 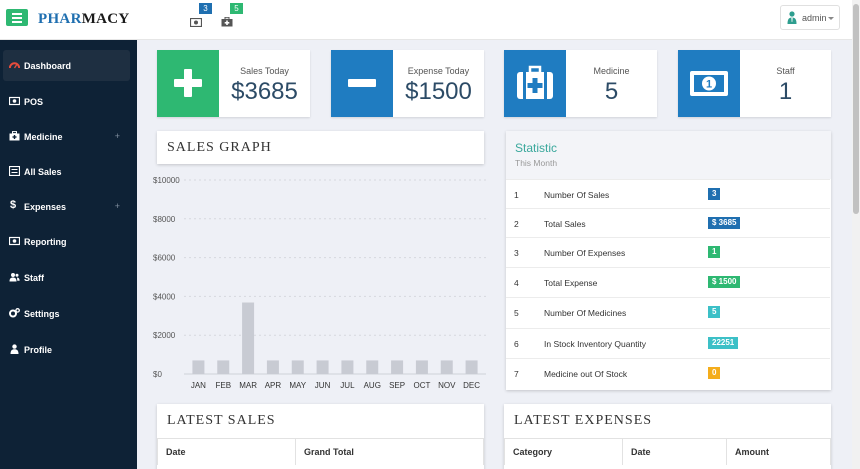 I want to click on brand-logo: PHARMACY, so click(x=84, y=19).